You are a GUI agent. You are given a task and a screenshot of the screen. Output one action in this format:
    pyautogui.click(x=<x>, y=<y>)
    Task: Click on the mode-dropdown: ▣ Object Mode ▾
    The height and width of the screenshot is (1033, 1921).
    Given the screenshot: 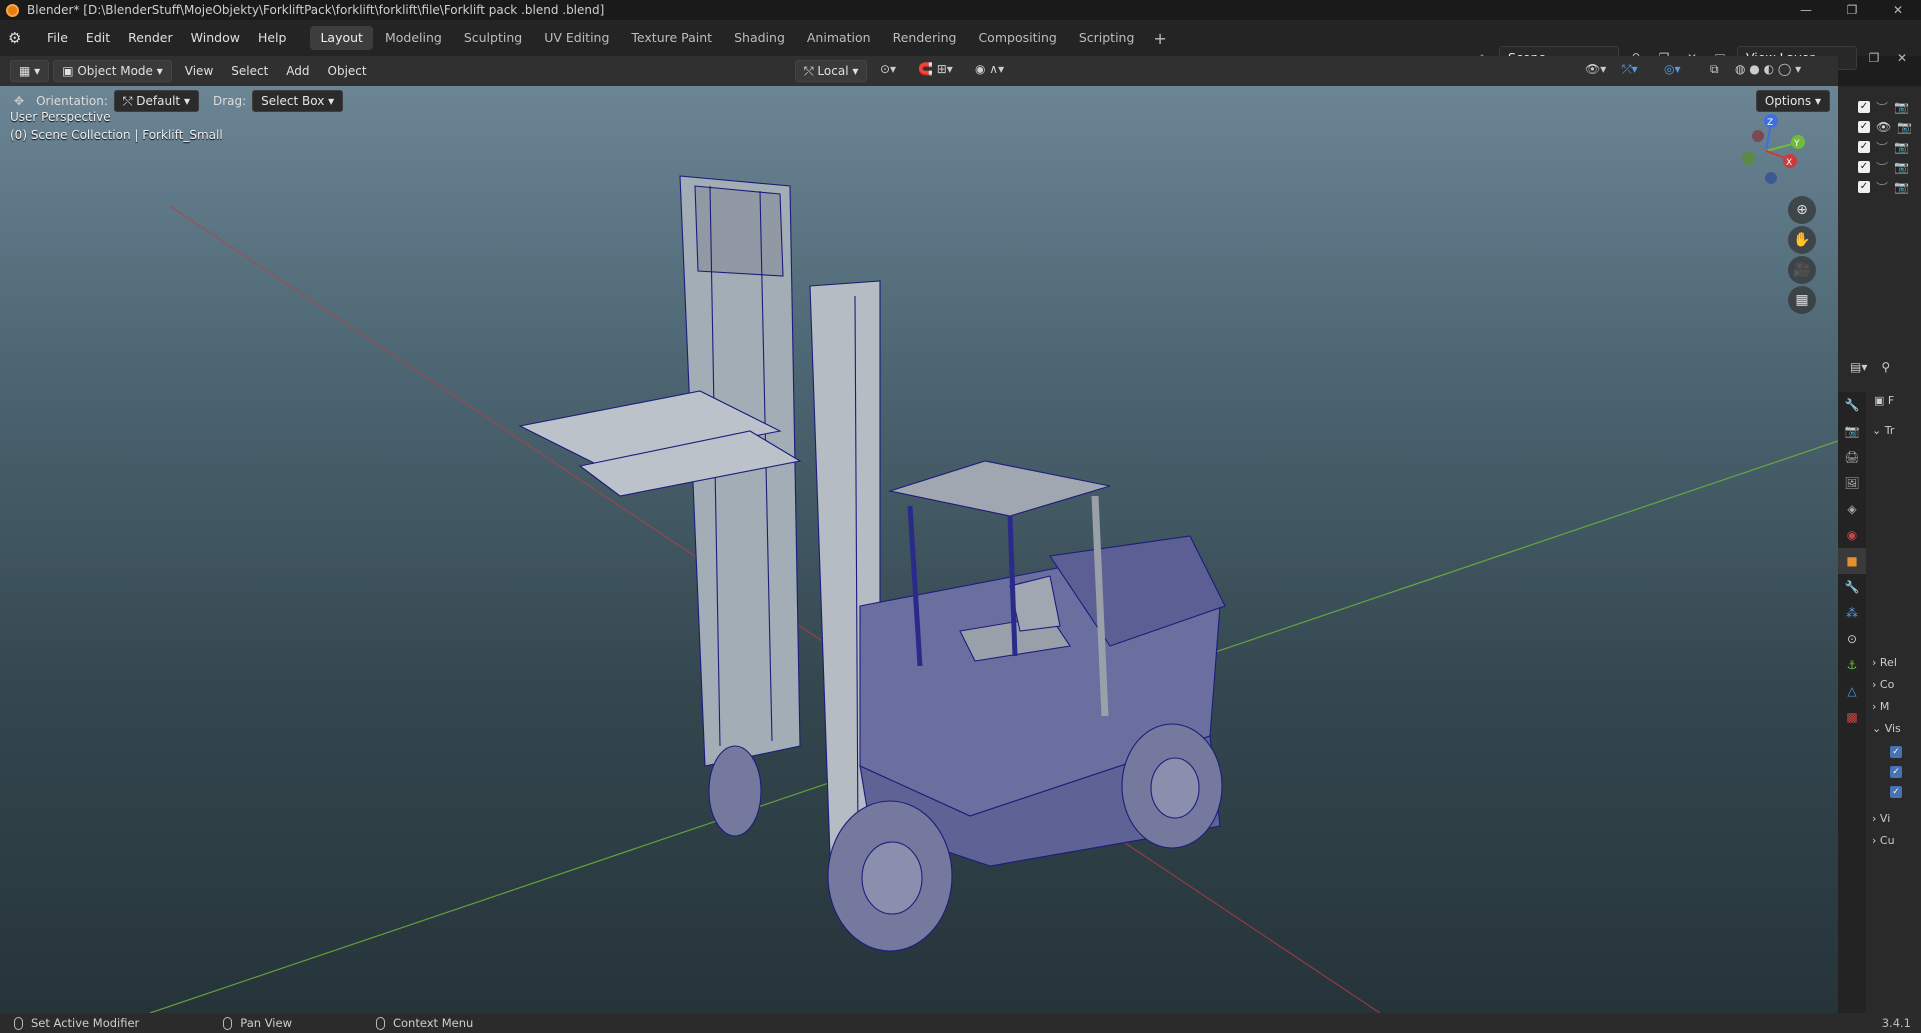 What is the action you would take?
    pyautogui.click(x=112, y=71)
    